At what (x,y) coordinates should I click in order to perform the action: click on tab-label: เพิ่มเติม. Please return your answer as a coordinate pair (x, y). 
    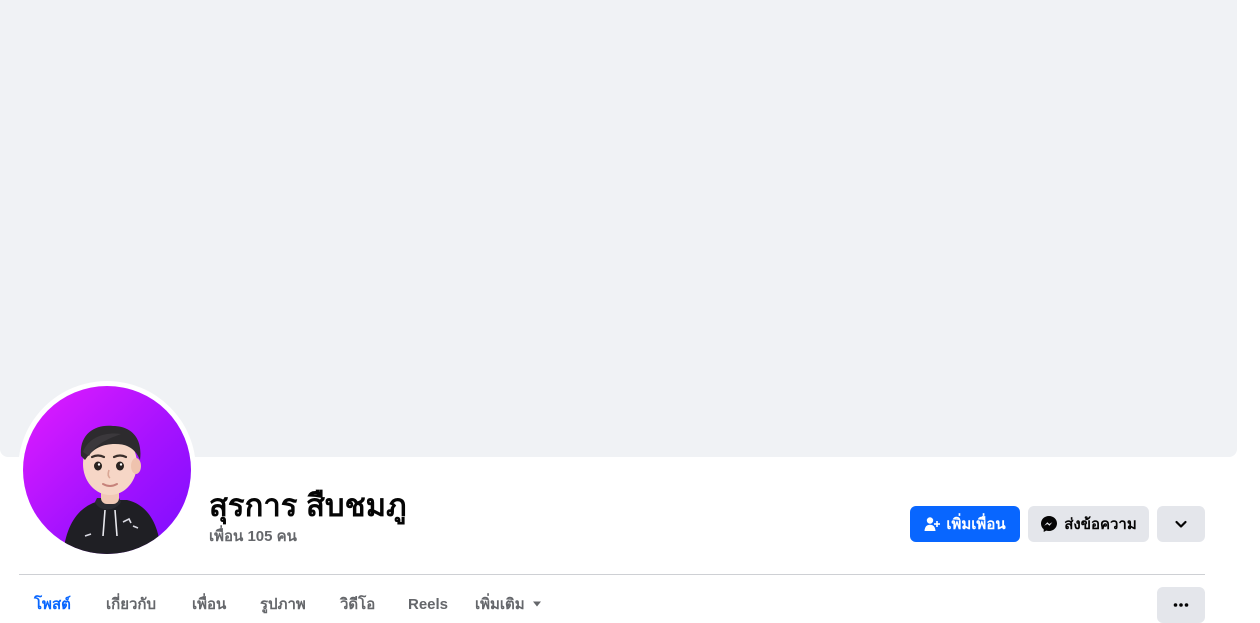
    Looking at the image, I should click on (500, 604).